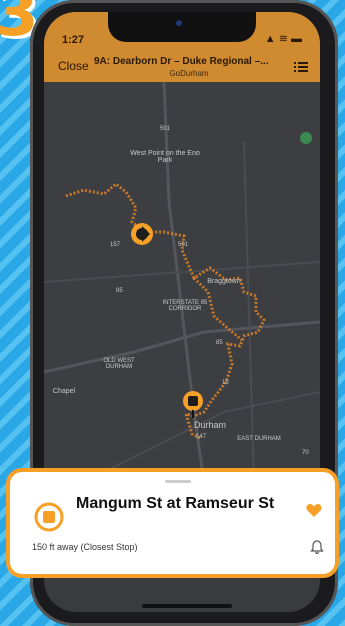  What do you see at coordinates (182, 27) in the screenshot?
I see `notch` at bounding box center [182, 27].